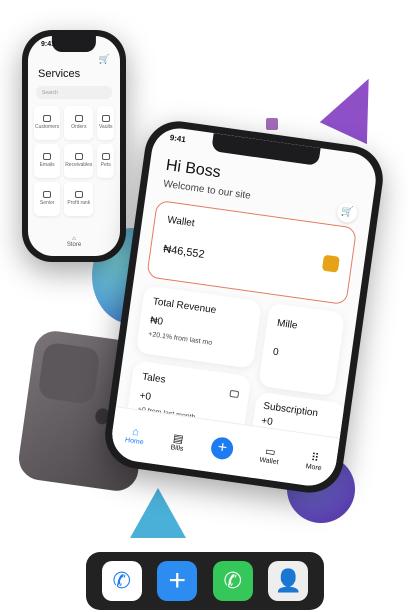  I want to click on service-tile: Profit rank, so click(79, 199).